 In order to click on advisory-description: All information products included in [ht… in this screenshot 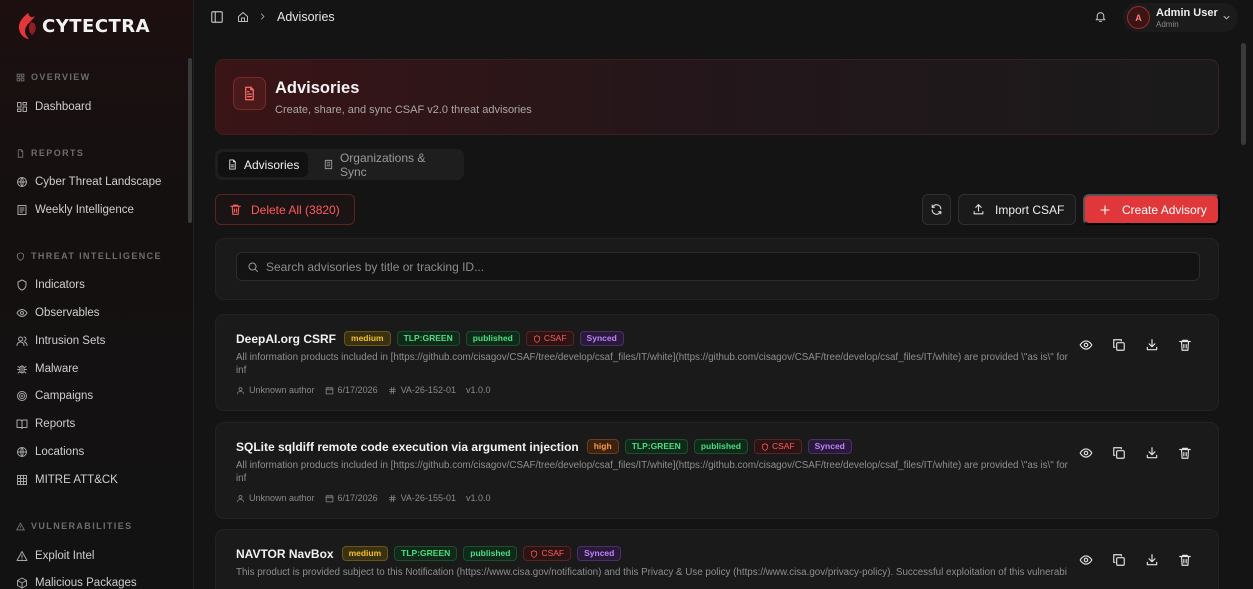, I will do `click(652, 364)`.